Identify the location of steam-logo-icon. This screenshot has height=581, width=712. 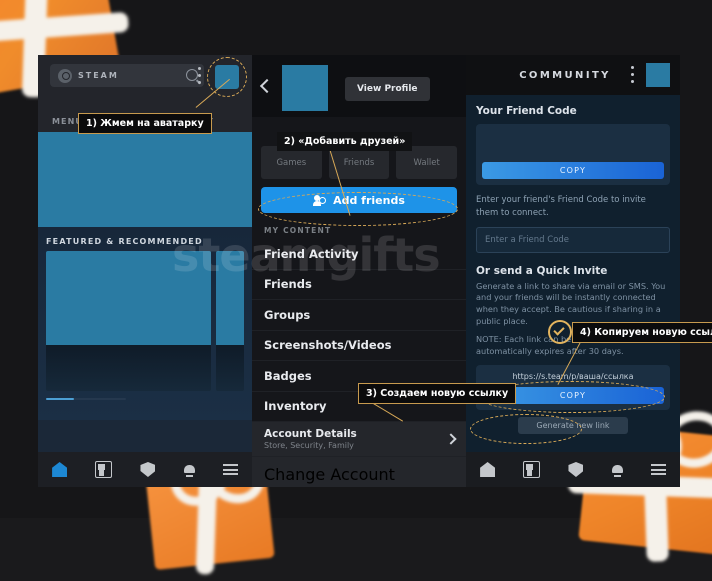
(65, 75).